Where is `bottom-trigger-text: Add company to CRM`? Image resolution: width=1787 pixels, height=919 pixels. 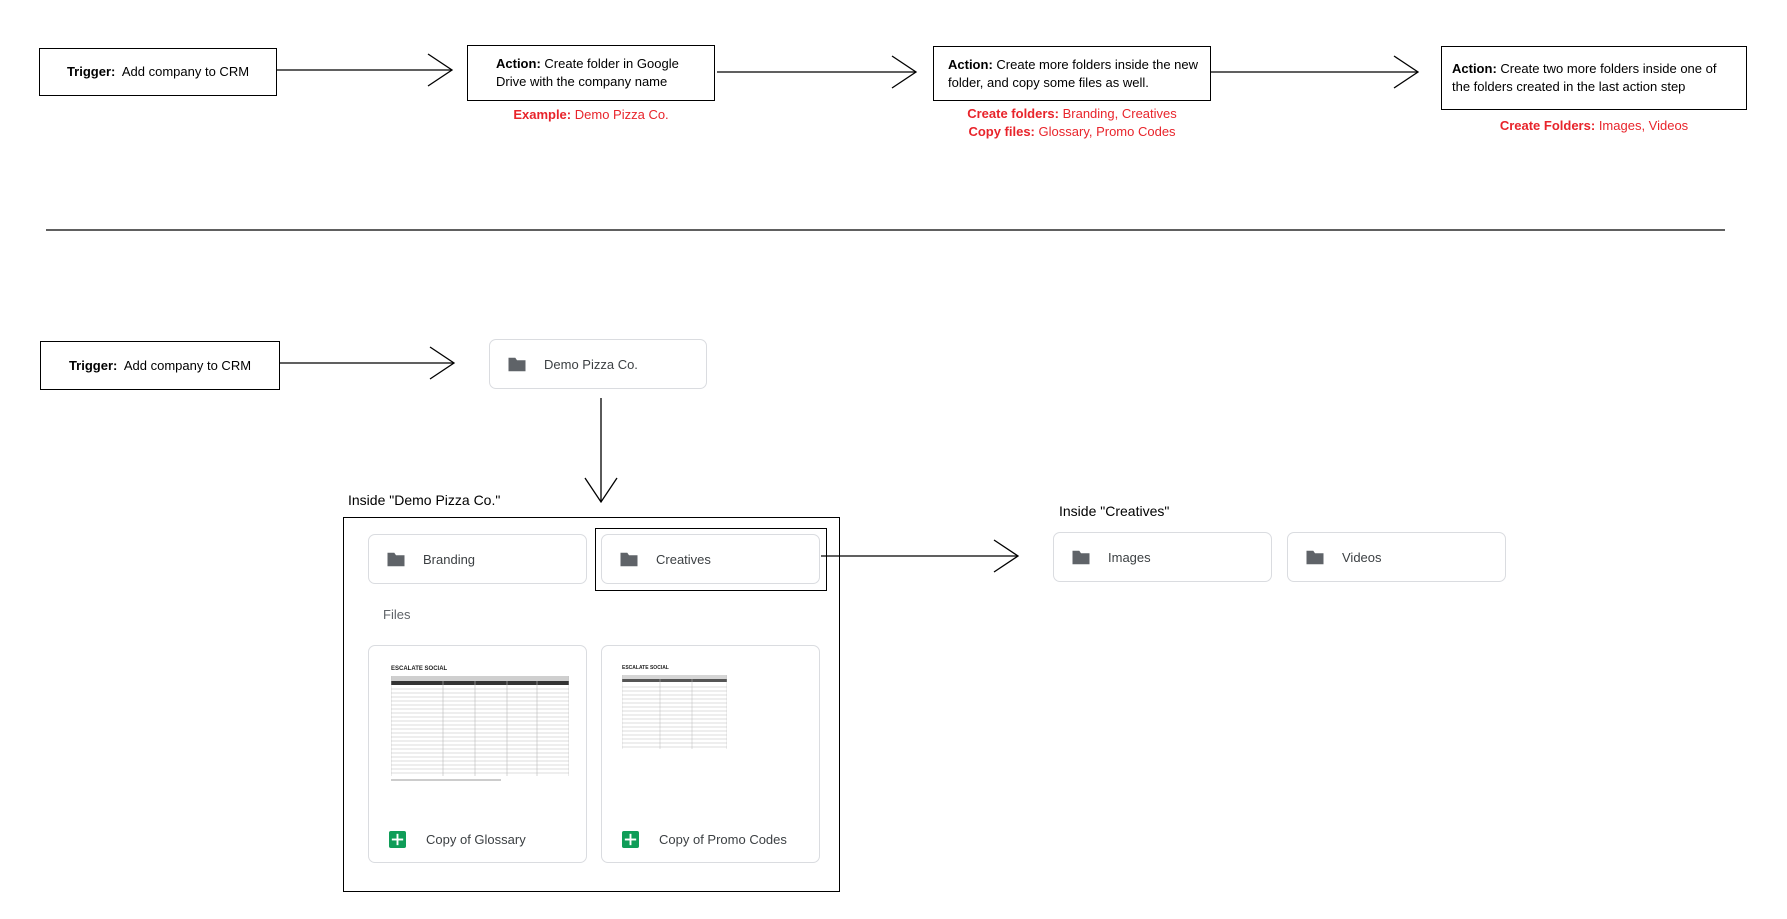 bottom-trigger-text: Add company to CRM is located at coordinates (187, 365).